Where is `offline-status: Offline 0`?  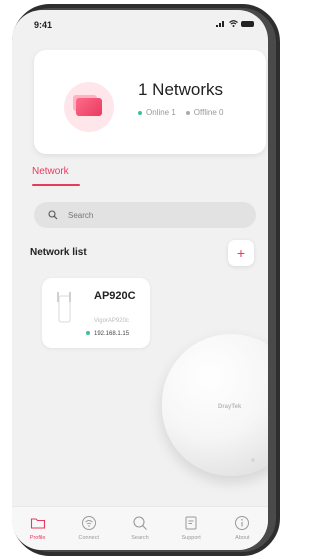 offline-status: Offline 0 is located at coordinates (204, 112).